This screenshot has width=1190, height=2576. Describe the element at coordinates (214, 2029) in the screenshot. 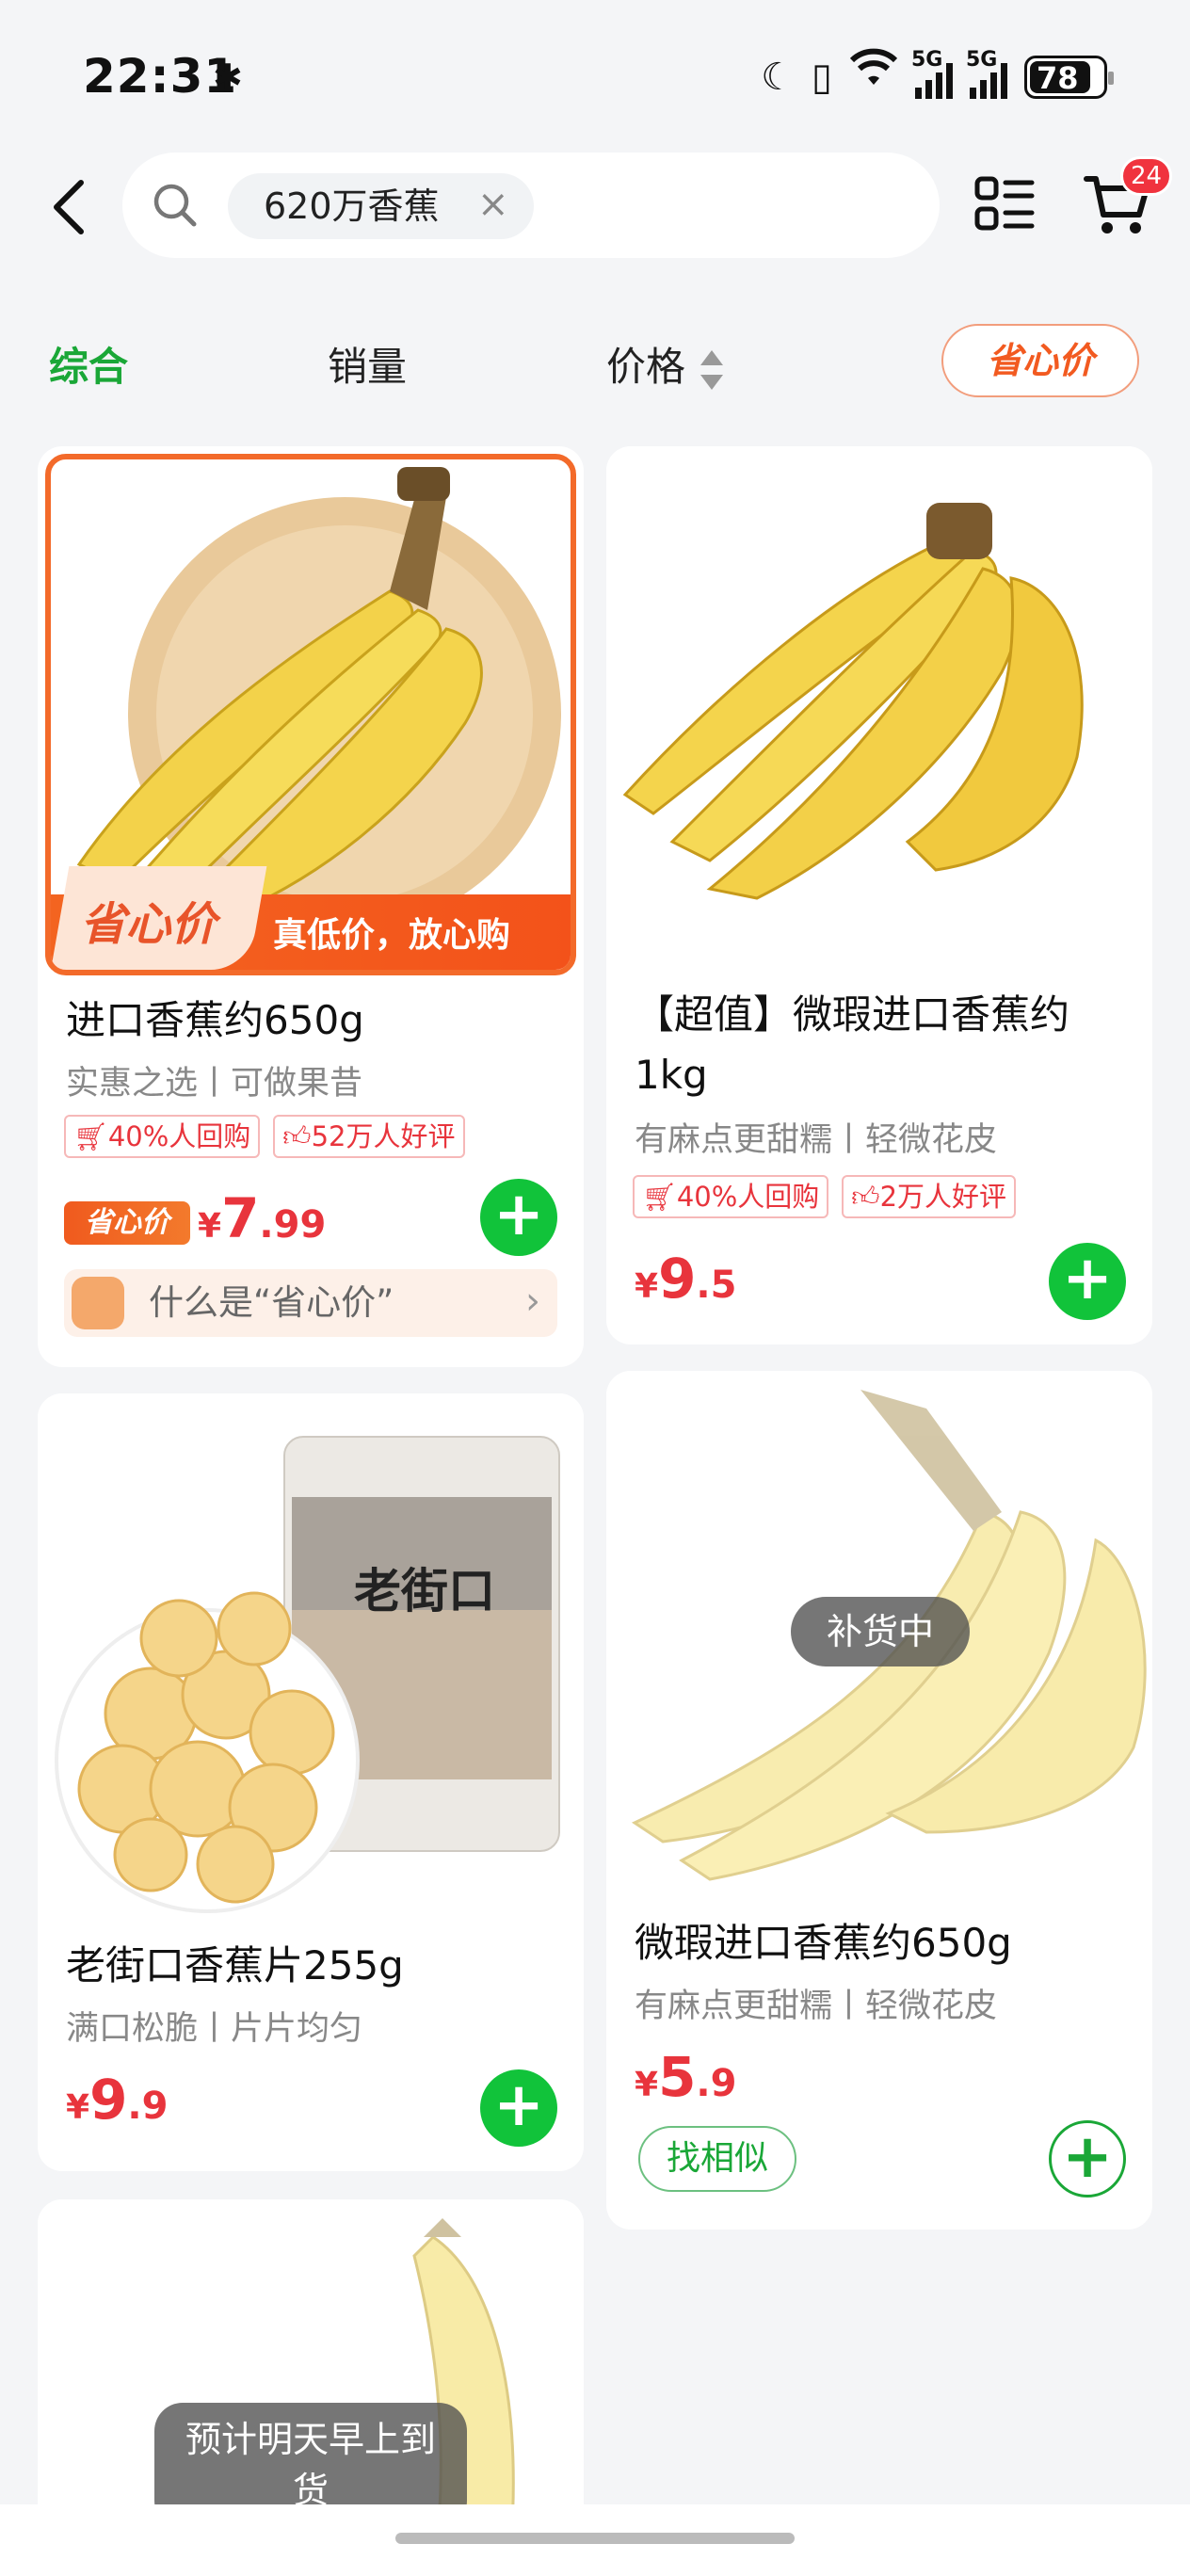

I see `product-subtitle: 满口松脆丨片片均匀` at that location.